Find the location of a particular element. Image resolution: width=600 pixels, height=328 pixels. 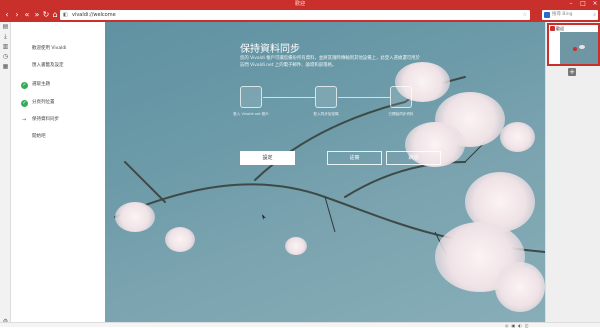

step-import: 匯入書籤及設定 is located at coordinates (58, 66).